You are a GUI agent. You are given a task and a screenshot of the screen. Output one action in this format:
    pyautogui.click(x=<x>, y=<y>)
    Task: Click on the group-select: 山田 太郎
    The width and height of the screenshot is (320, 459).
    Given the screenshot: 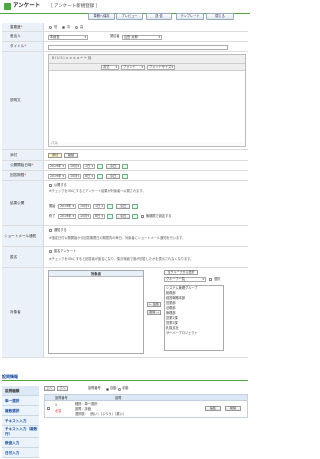 What is the action you would take?
    pyautogui.click(x=142, y=37)
    